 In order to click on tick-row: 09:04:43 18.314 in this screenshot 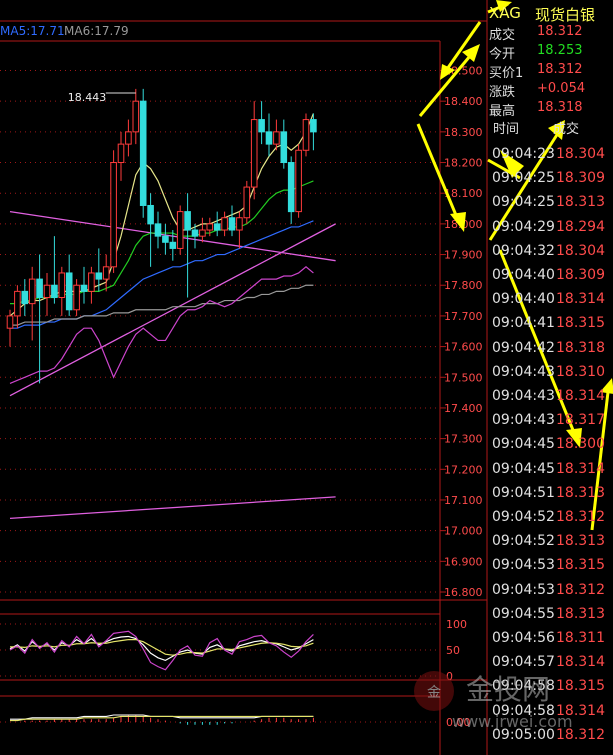, I will do `click(550, 400)`.